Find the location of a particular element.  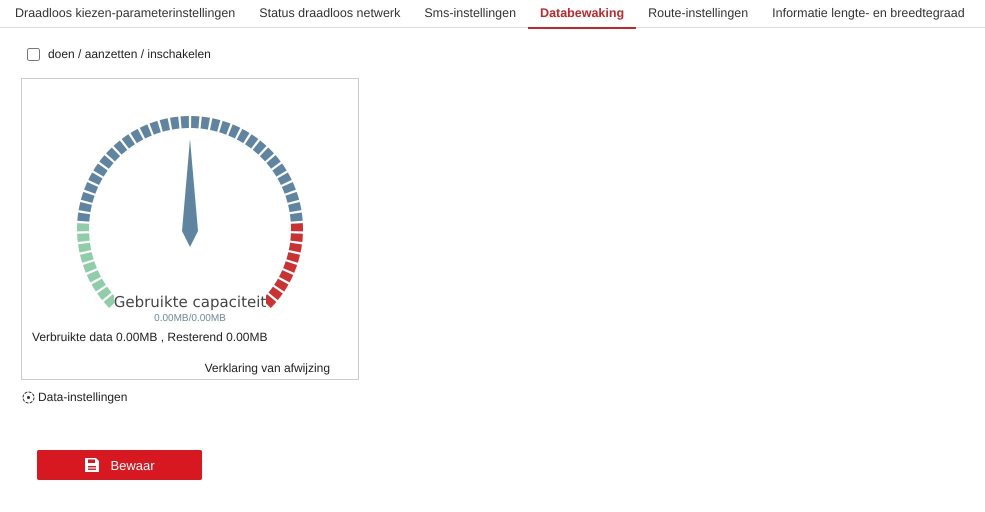

gauge-title: Gebruikte capaciteit is located at coordinates (190, 302).